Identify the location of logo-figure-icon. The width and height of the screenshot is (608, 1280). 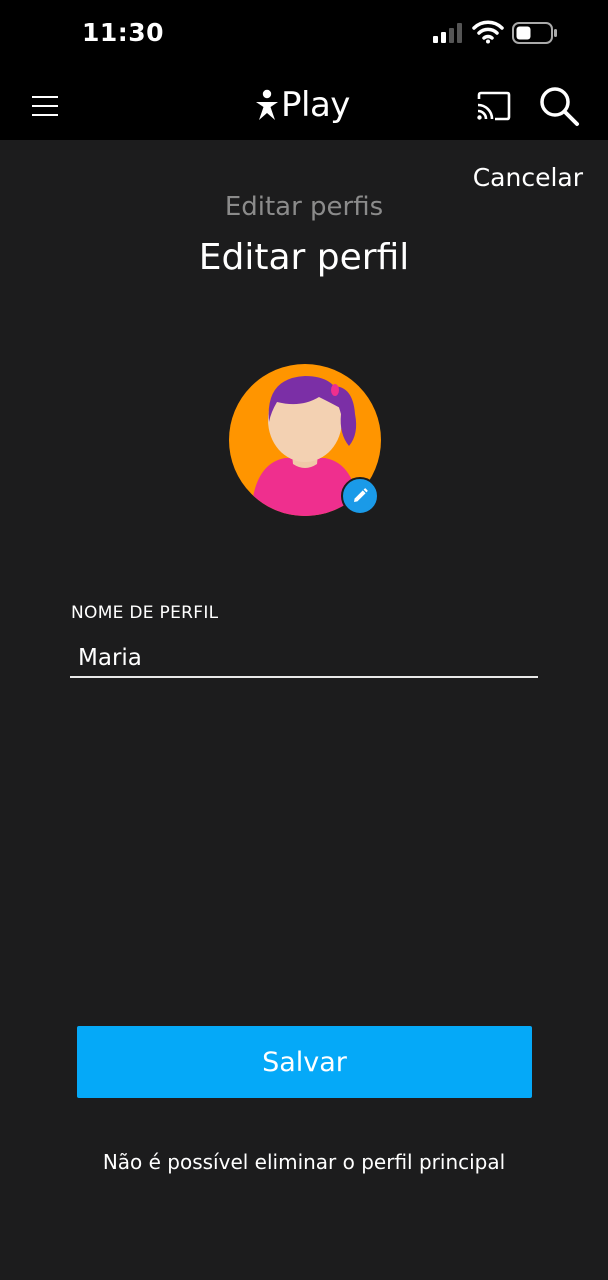
(267, 104).